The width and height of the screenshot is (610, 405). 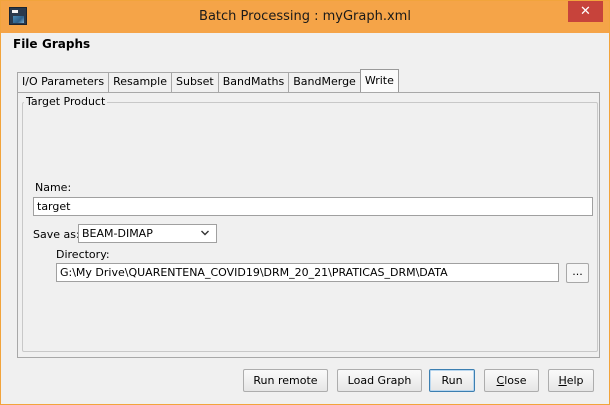 What do you see at coordinates (515, 380) in the screenshot?
I see `close-label-rest: lose` at bounding box center [515, 380].